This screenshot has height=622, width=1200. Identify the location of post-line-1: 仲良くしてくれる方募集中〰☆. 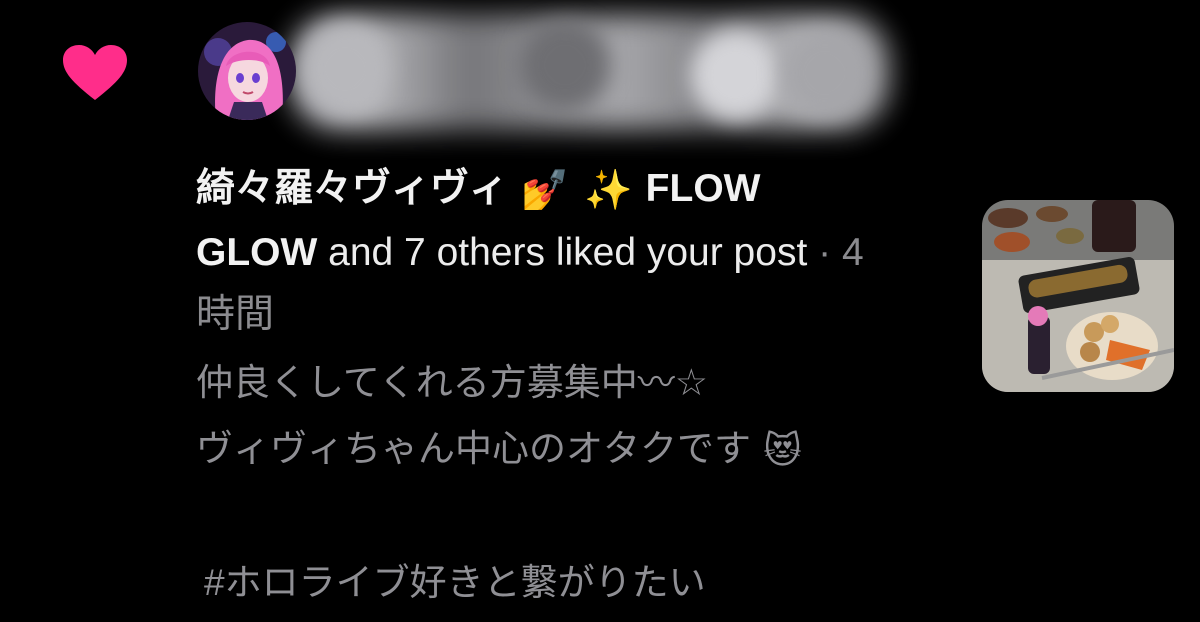
(452, 382).